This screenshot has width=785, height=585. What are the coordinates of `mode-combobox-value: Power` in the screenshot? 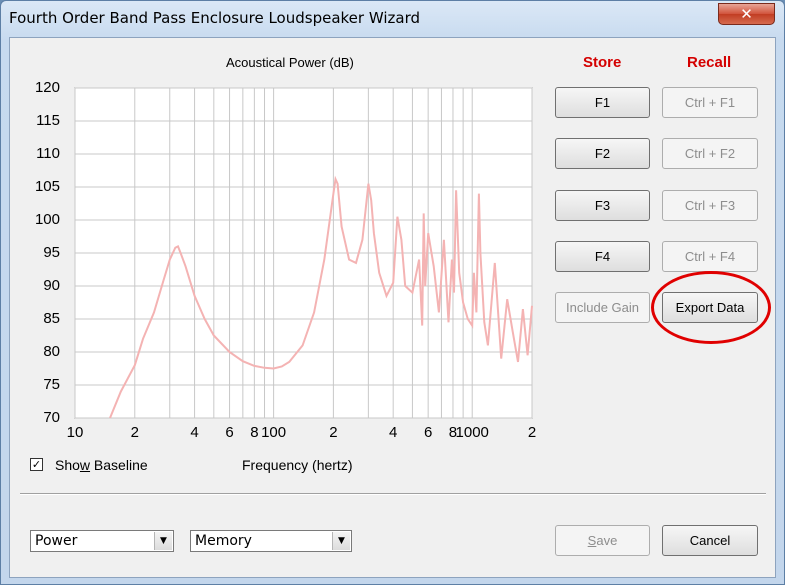 It's located at (56, 541).